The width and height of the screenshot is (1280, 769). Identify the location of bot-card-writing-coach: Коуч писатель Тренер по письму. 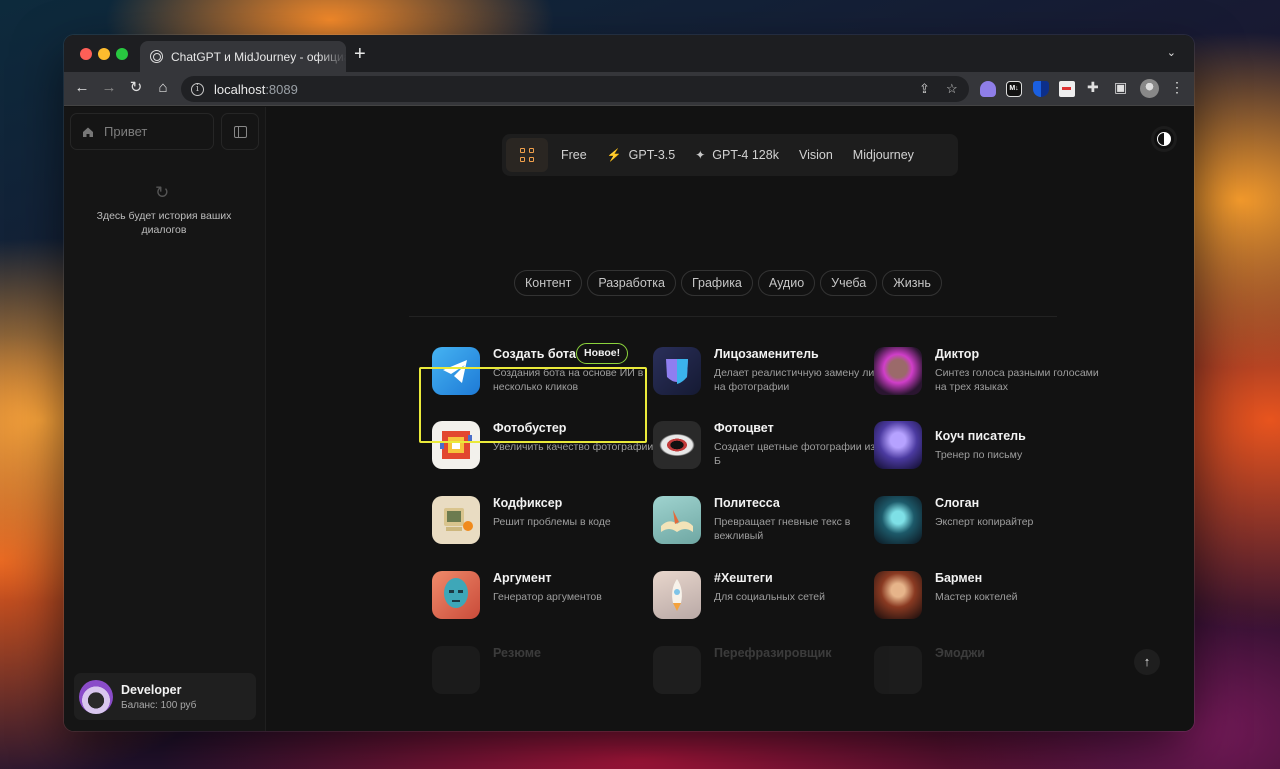
(970, 445).